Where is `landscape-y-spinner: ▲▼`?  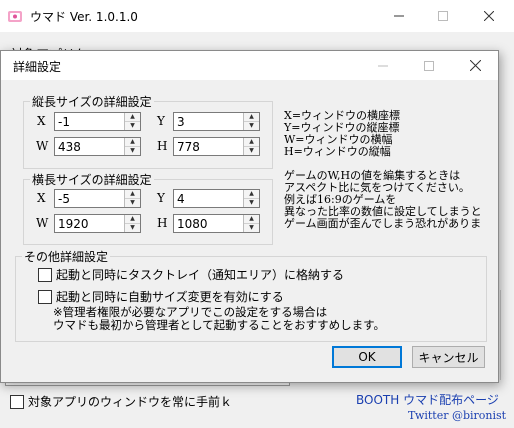 landscape-y-spinner: ▲▼ is located at coordinates (216, 198).